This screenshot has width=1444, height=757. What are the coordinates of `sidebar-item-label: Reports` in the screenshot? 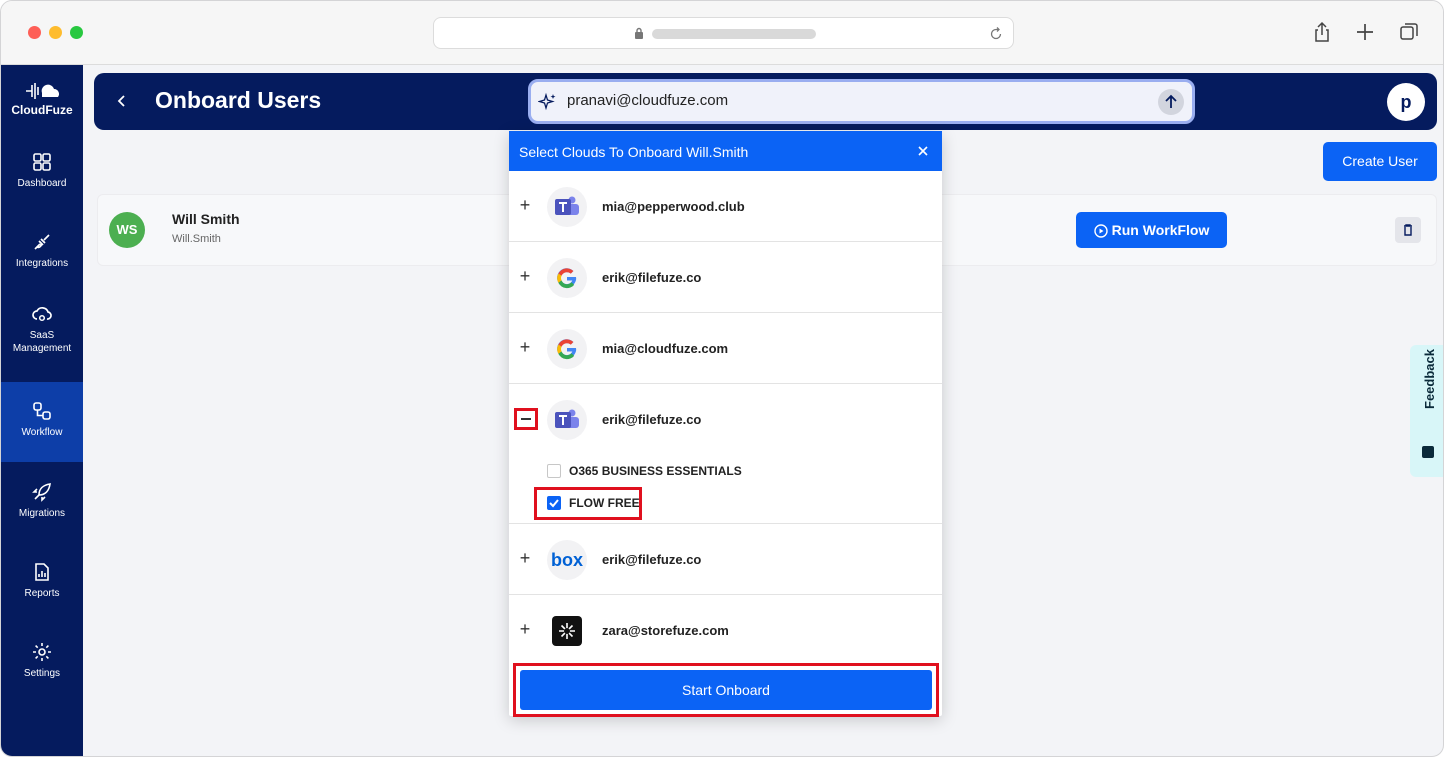 It's located at (42, 593).